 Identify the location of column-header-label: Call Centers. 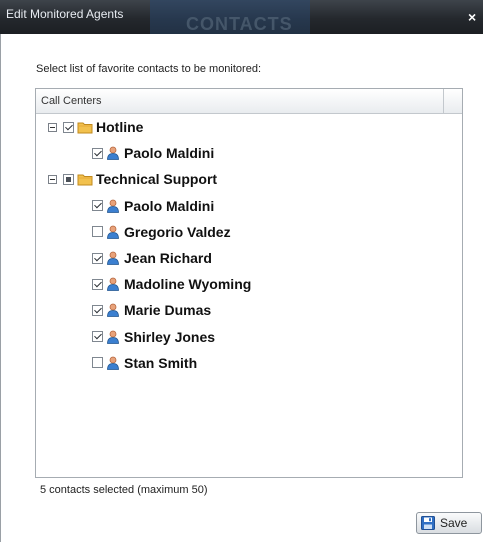
(71, 101).